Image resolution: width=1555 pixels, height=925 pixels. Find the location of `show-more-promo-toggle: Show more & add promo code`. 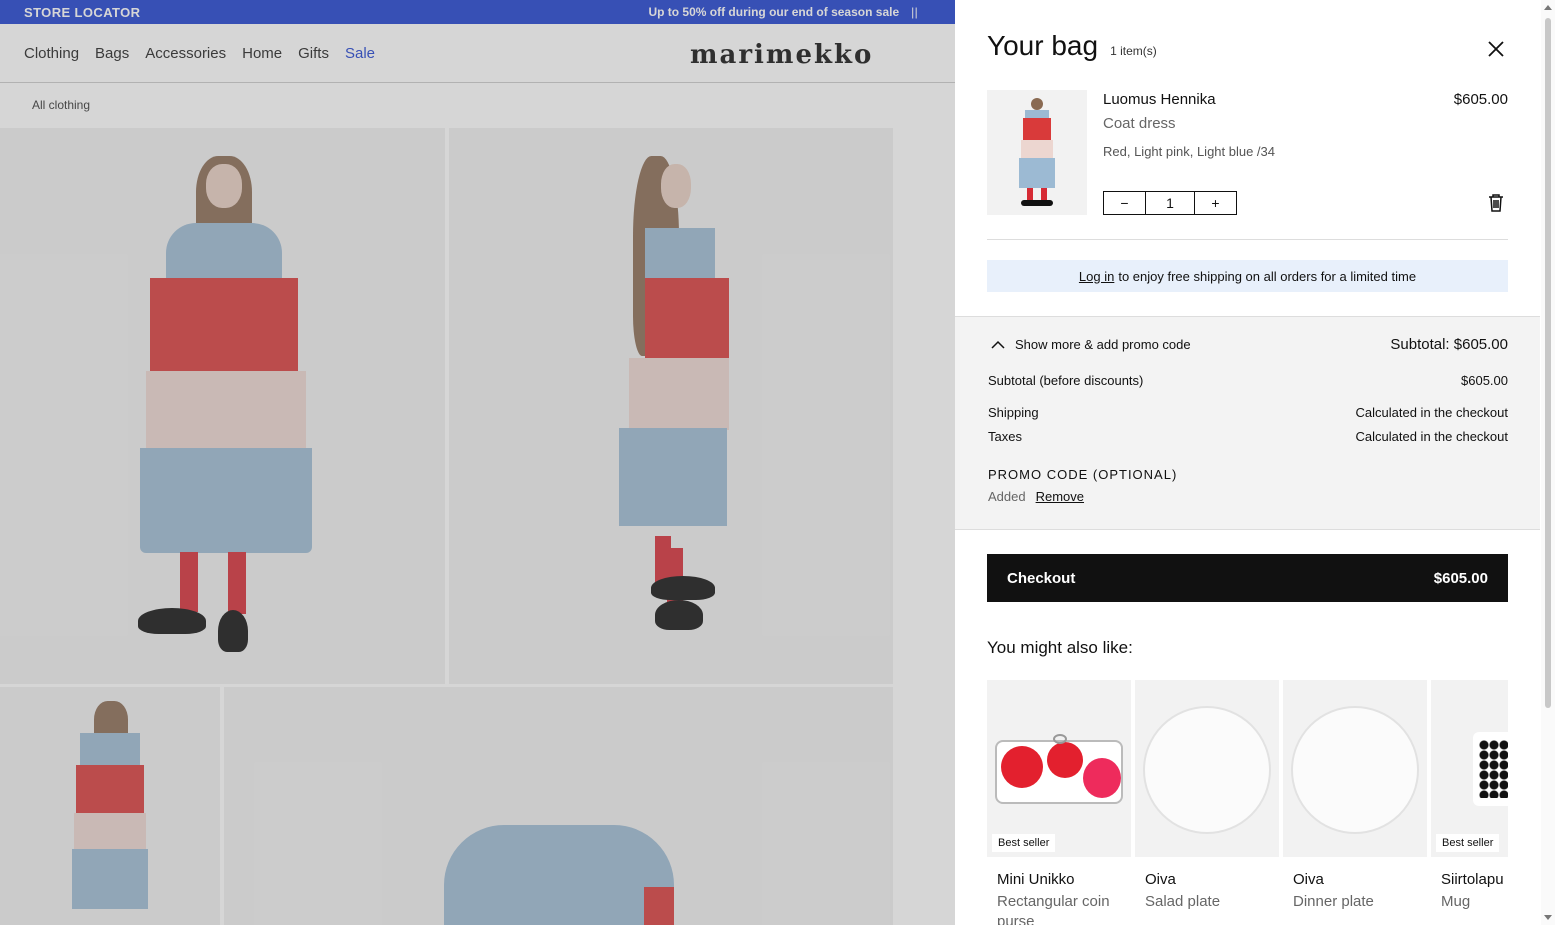

show-more-promo-toggle: Show more & add promo code is located at coordinates (1091, 344).